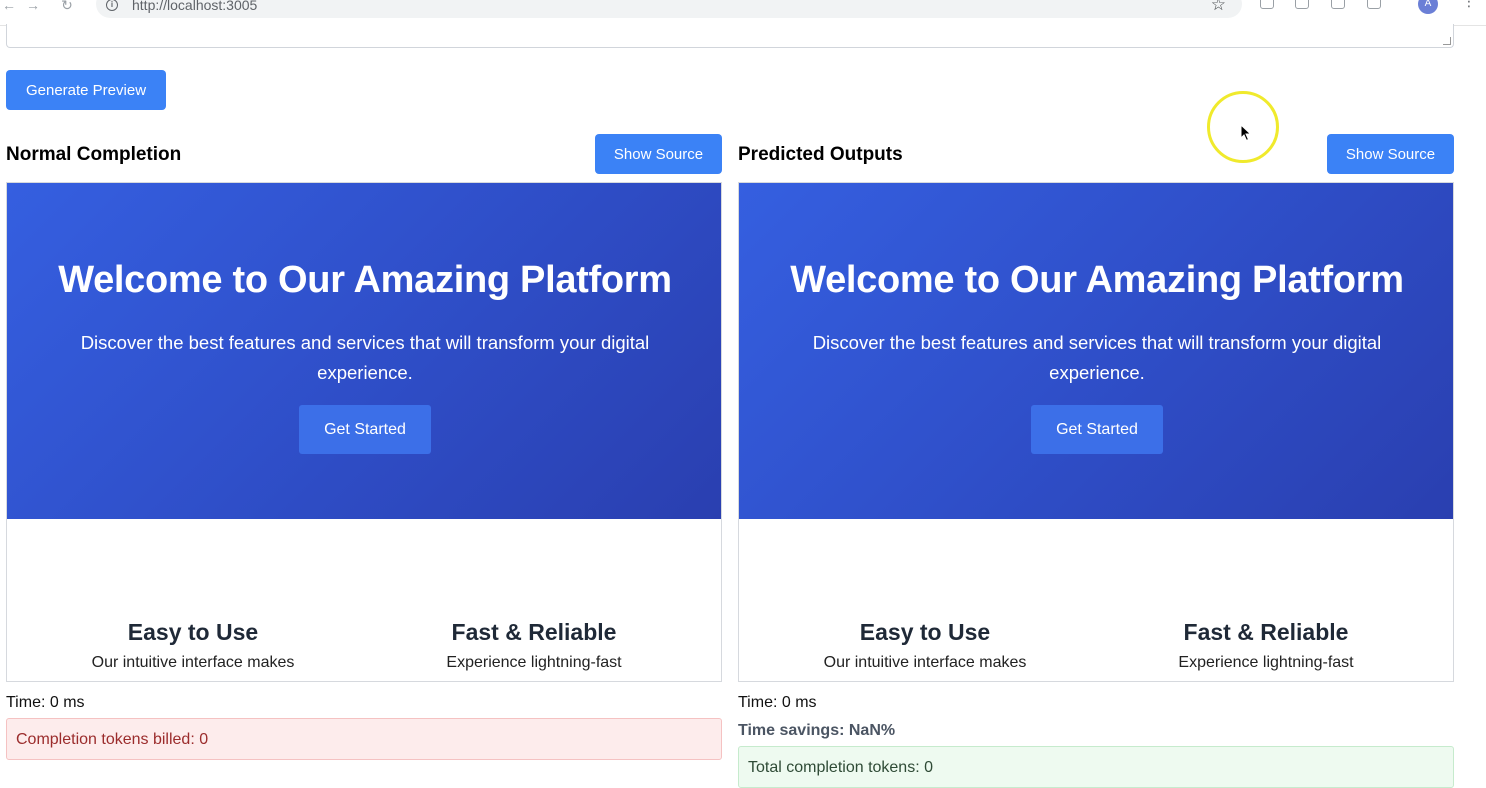  What do you see at coordinates (195, 6) in the screenshot?
I see `url-text: http://localhost:3005` at bounding box center [195, 6].